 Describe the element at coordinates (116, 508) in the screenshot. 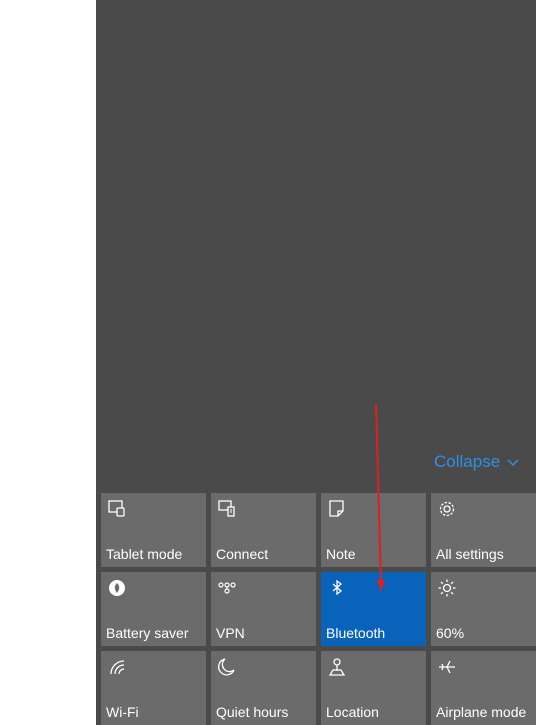

I see `tablet-mode-icon` at that location.